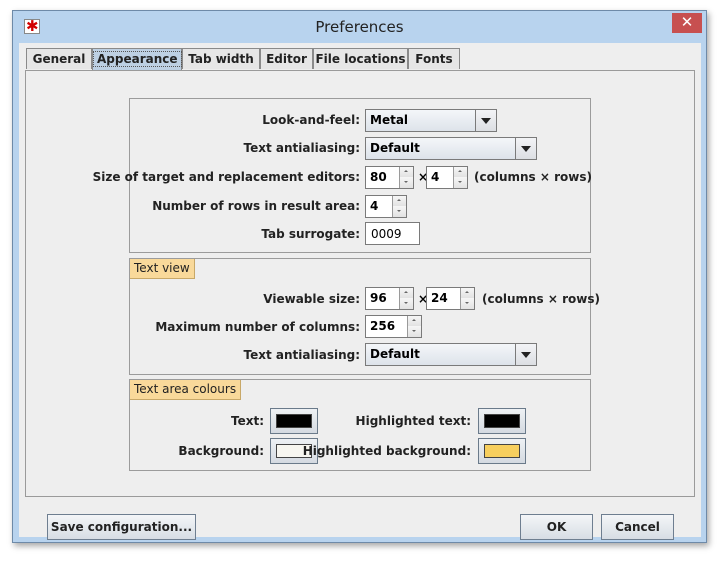  Describe the element at coordinates (389, 177) in the screenshot. I see `editor-columns-spinner: 80` at that location.